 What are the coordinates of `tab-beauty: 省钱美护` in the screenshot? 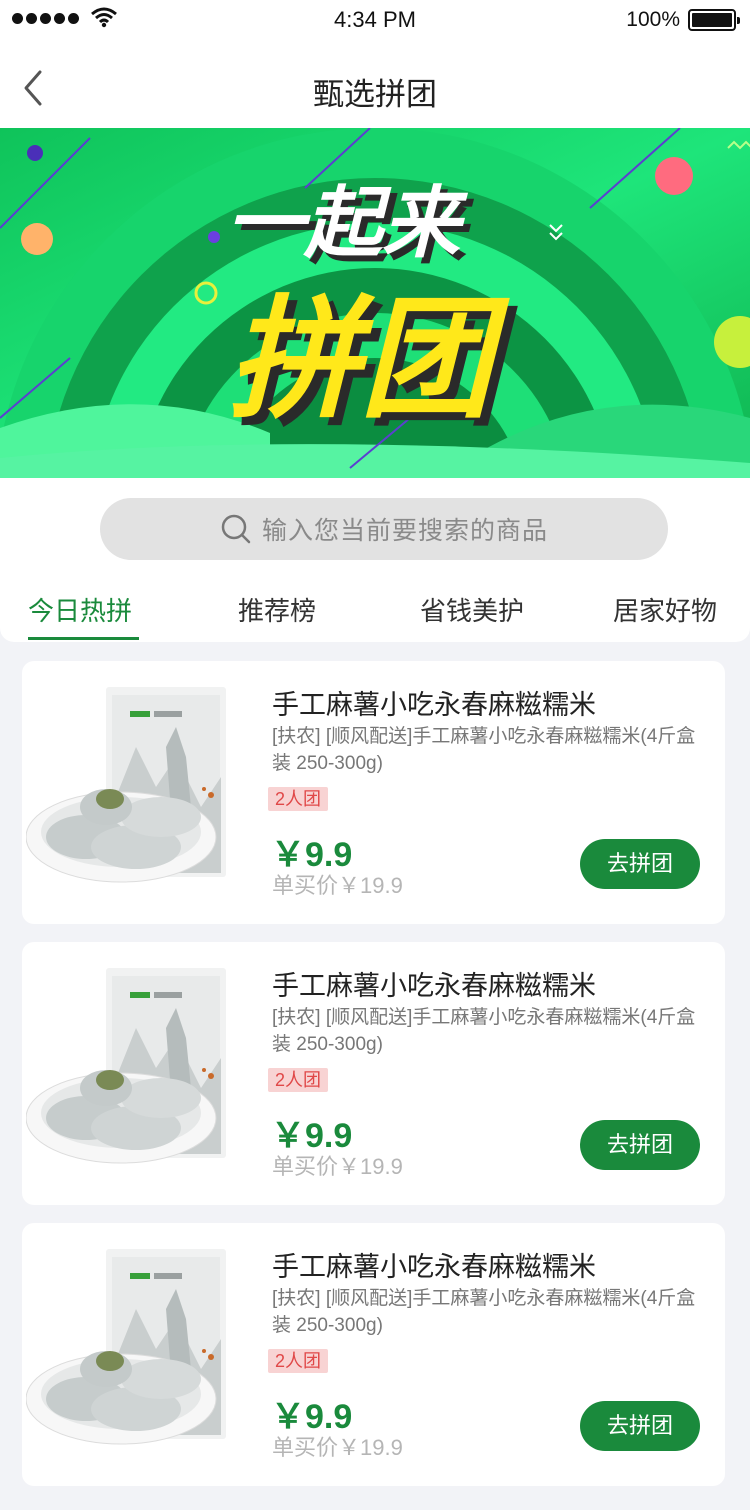 It's located at (472, 609).